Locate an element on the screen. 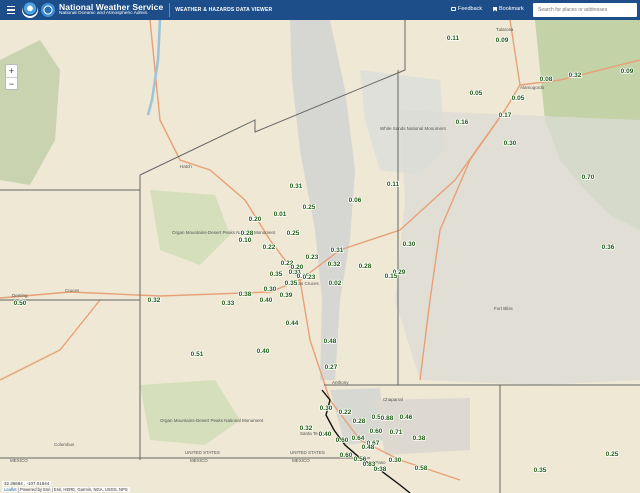 This screenshot has height=493, width=640. precip-value-label: 0.01 is located at coordinates (280, 214).